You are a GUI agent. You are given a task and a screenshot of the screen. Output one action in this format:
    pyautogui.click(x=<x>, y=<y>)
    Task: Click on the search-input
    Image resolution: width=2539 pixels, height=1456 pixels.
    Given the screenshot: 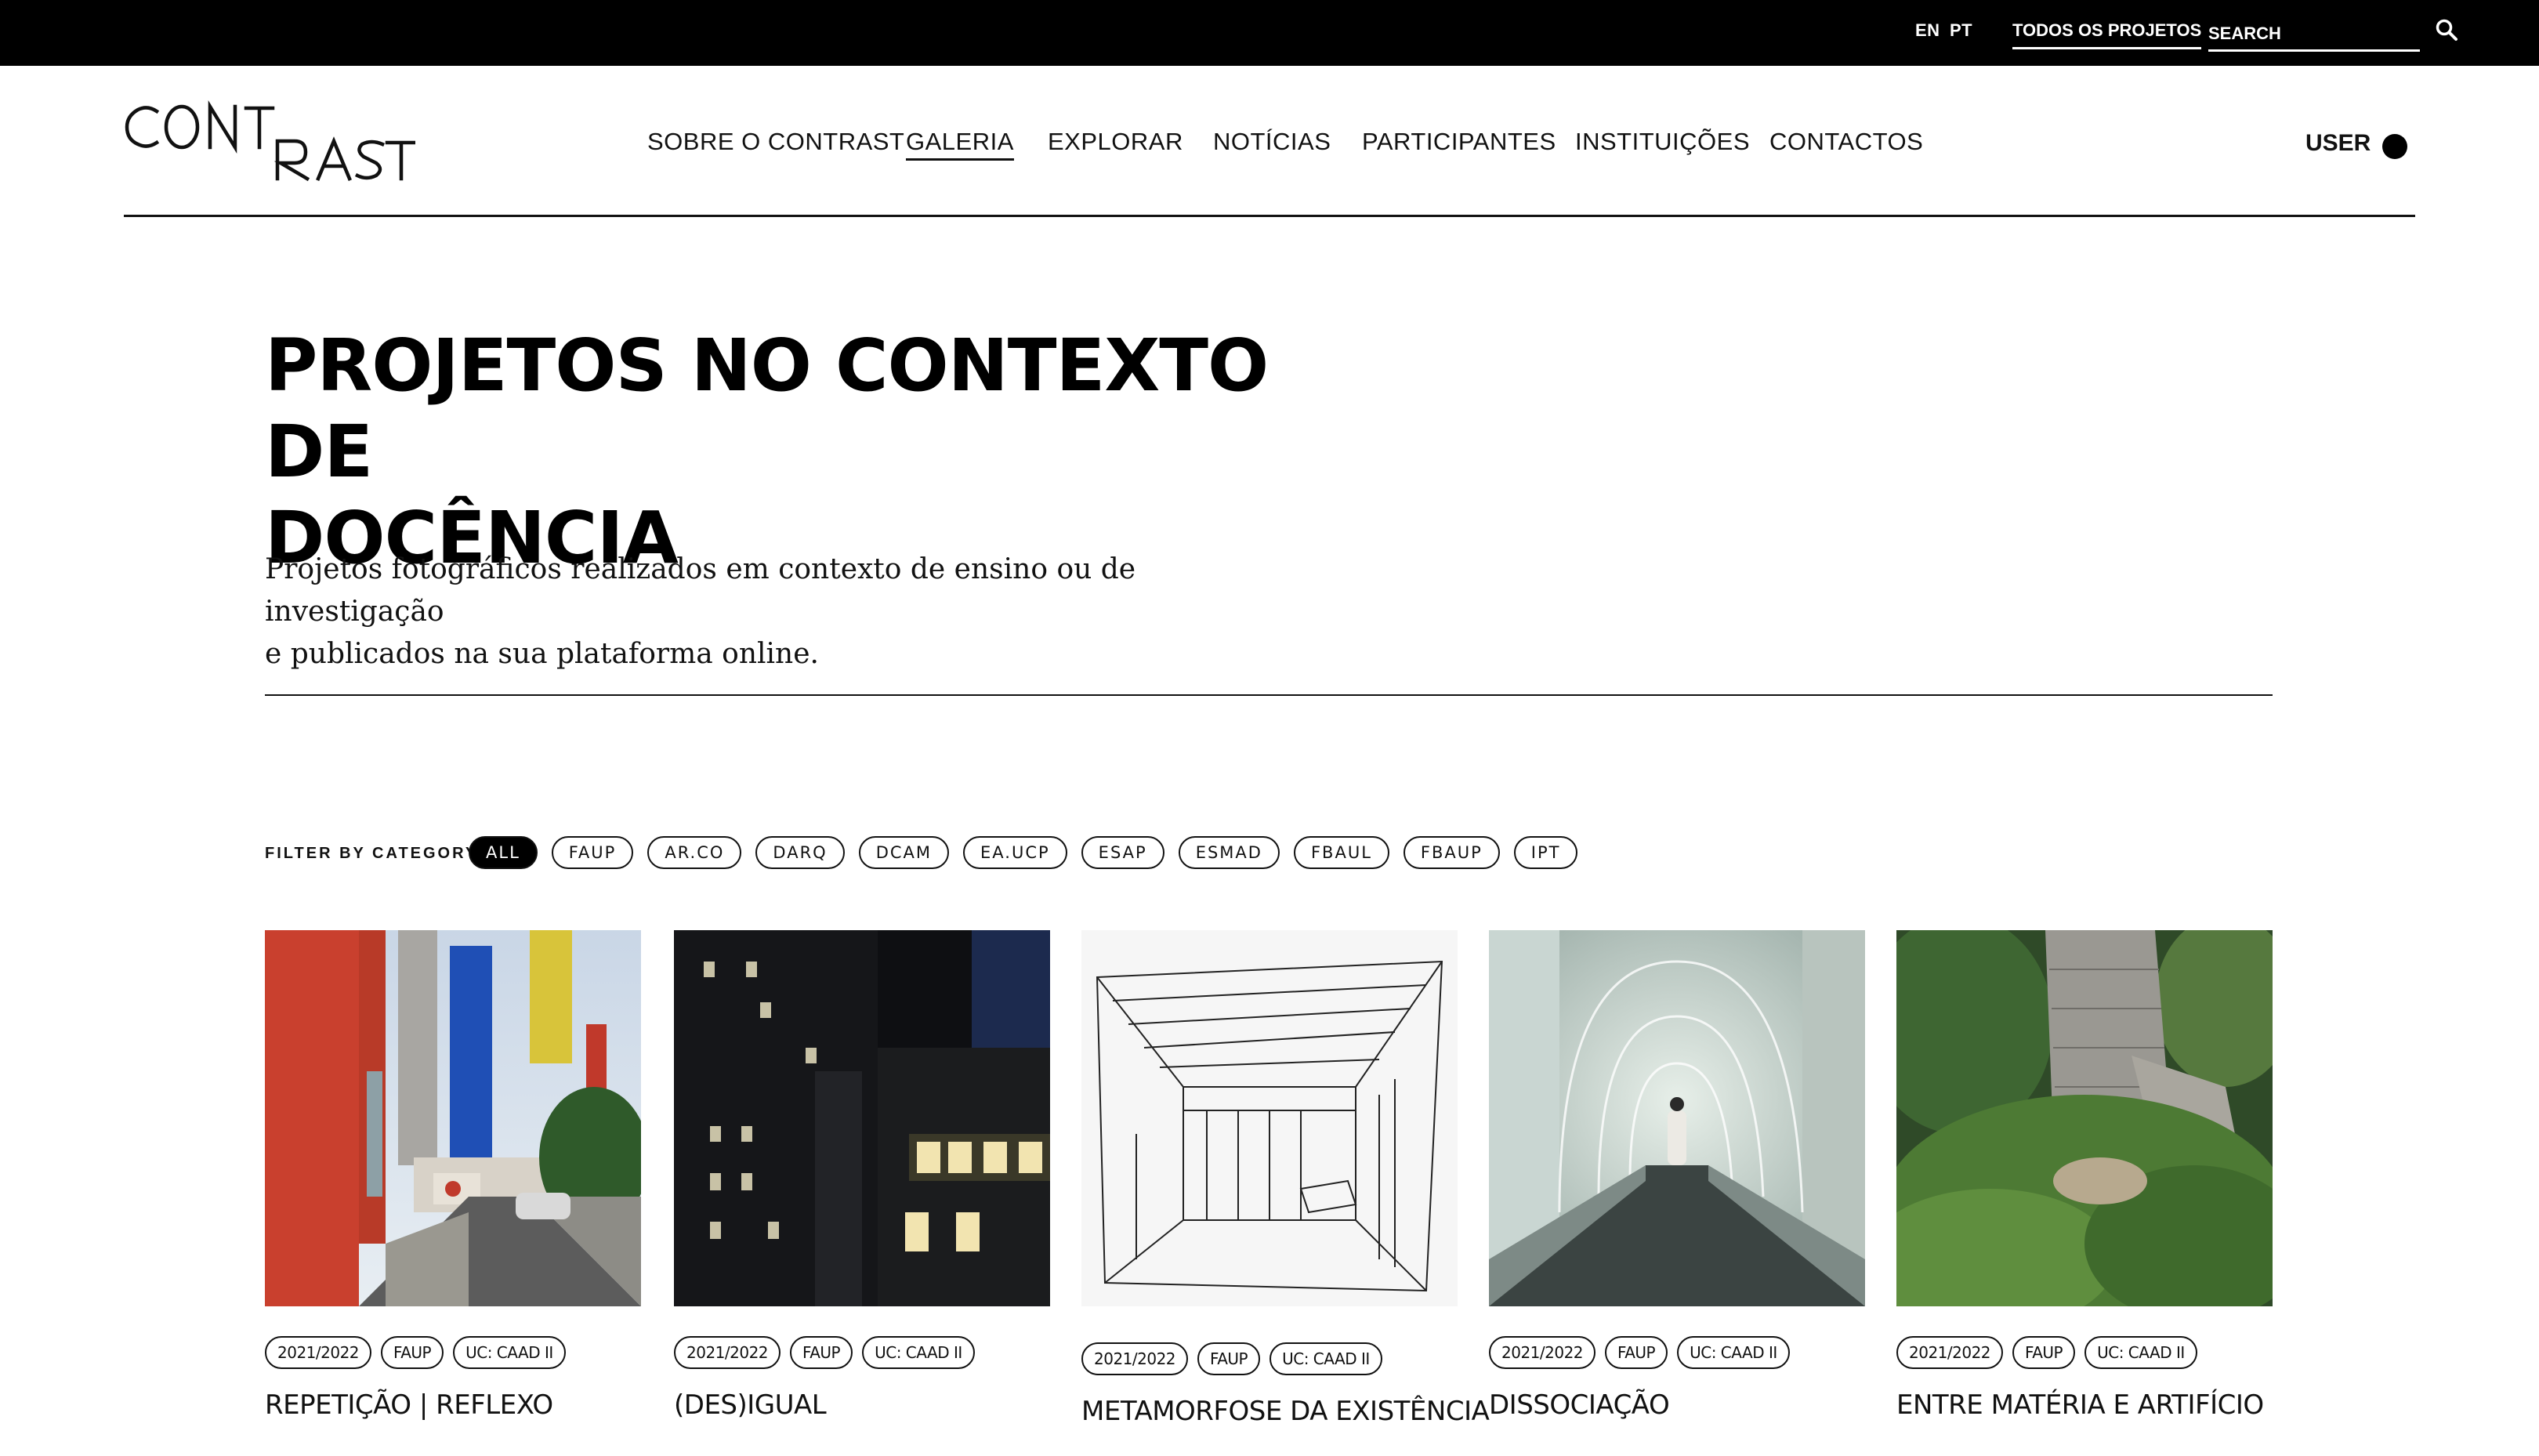 What is the action you would take?
    pyautogui.click(x=2314, y=30)
    